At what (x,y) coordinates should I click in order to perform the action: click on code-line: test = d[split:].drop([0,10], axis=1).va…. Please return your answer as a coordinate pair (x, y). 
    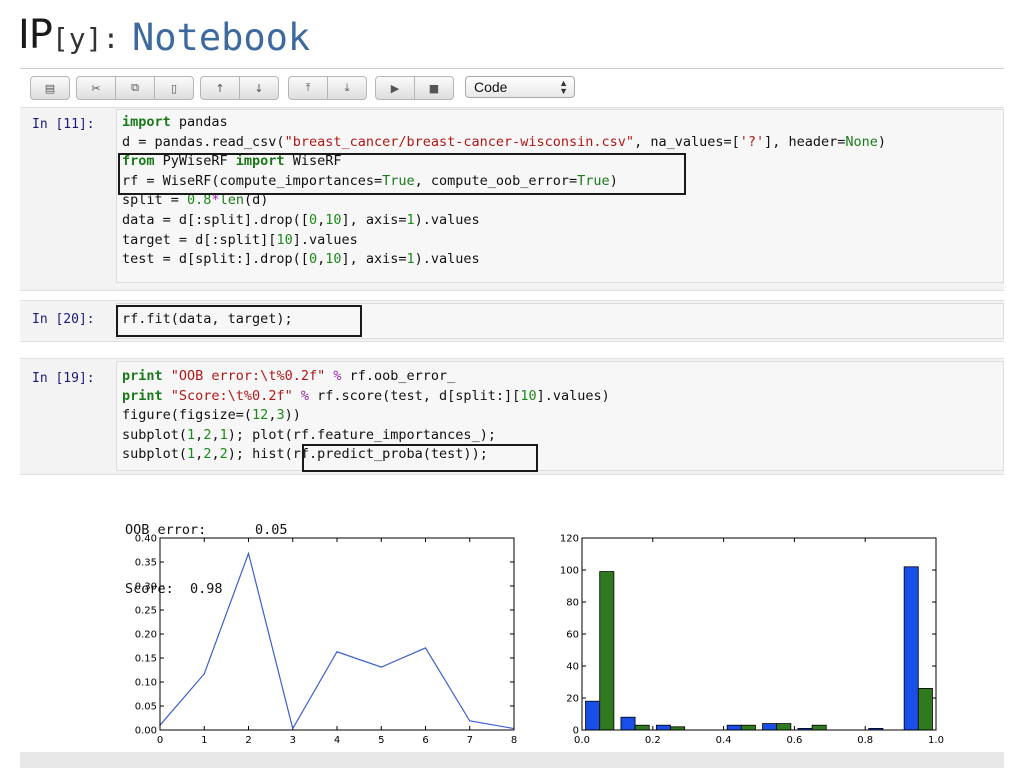
    Looking at the image, I should click on (504, 260).